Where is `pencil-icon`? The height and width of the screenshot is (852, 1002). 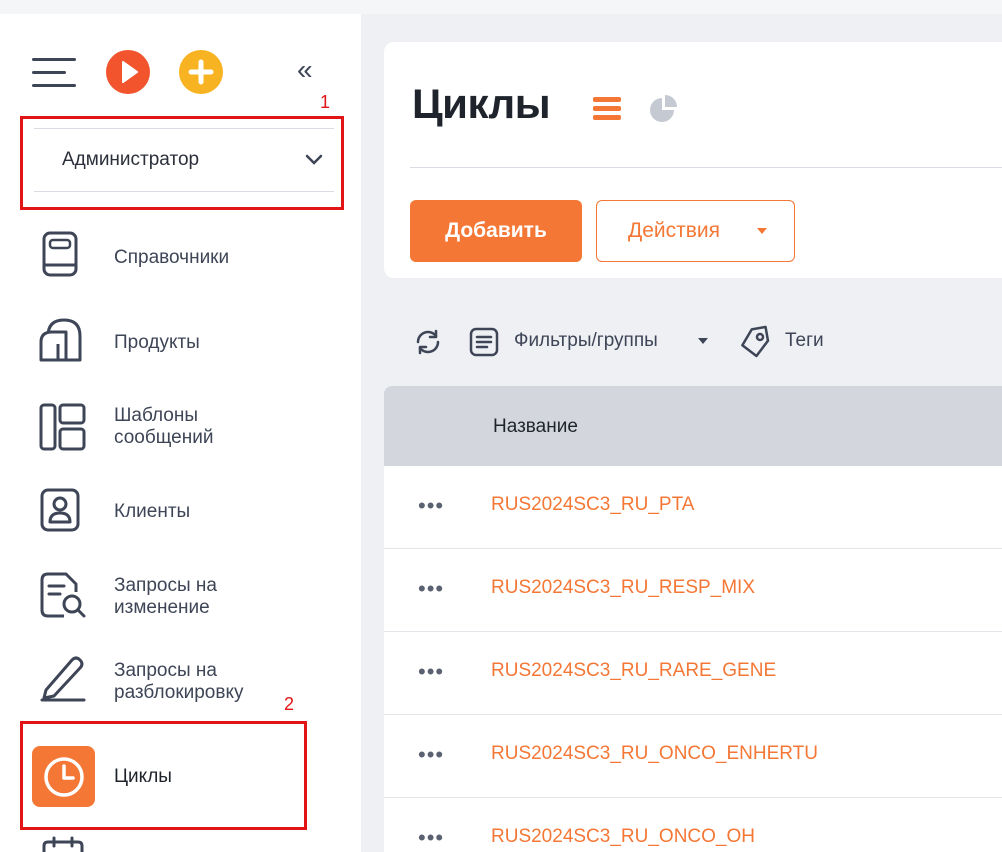
pencil-icon is located at coordinates (63, 679).